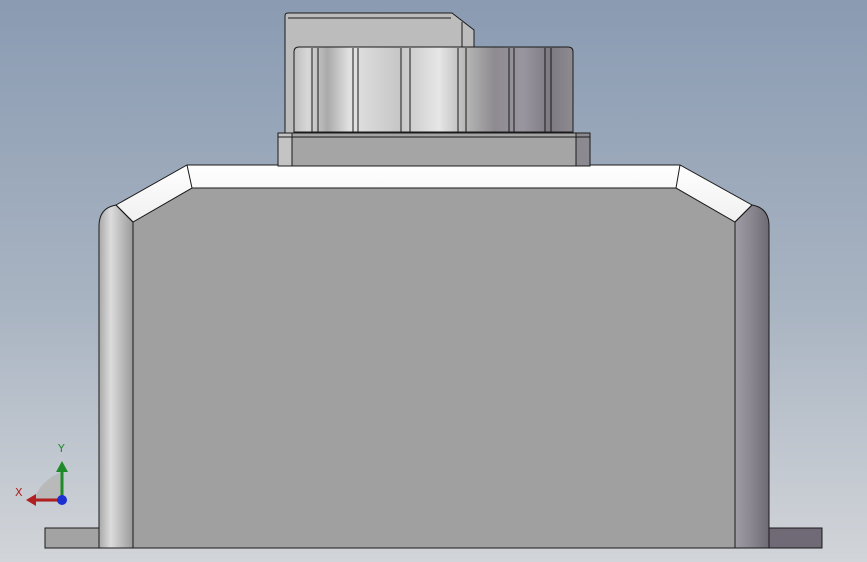 This screenshot has height=562, width=867. What do you see at coordinates (62, 466) in the screenshot?
I see `y-axis-arrow-icon` at bounding box center [62, 466].